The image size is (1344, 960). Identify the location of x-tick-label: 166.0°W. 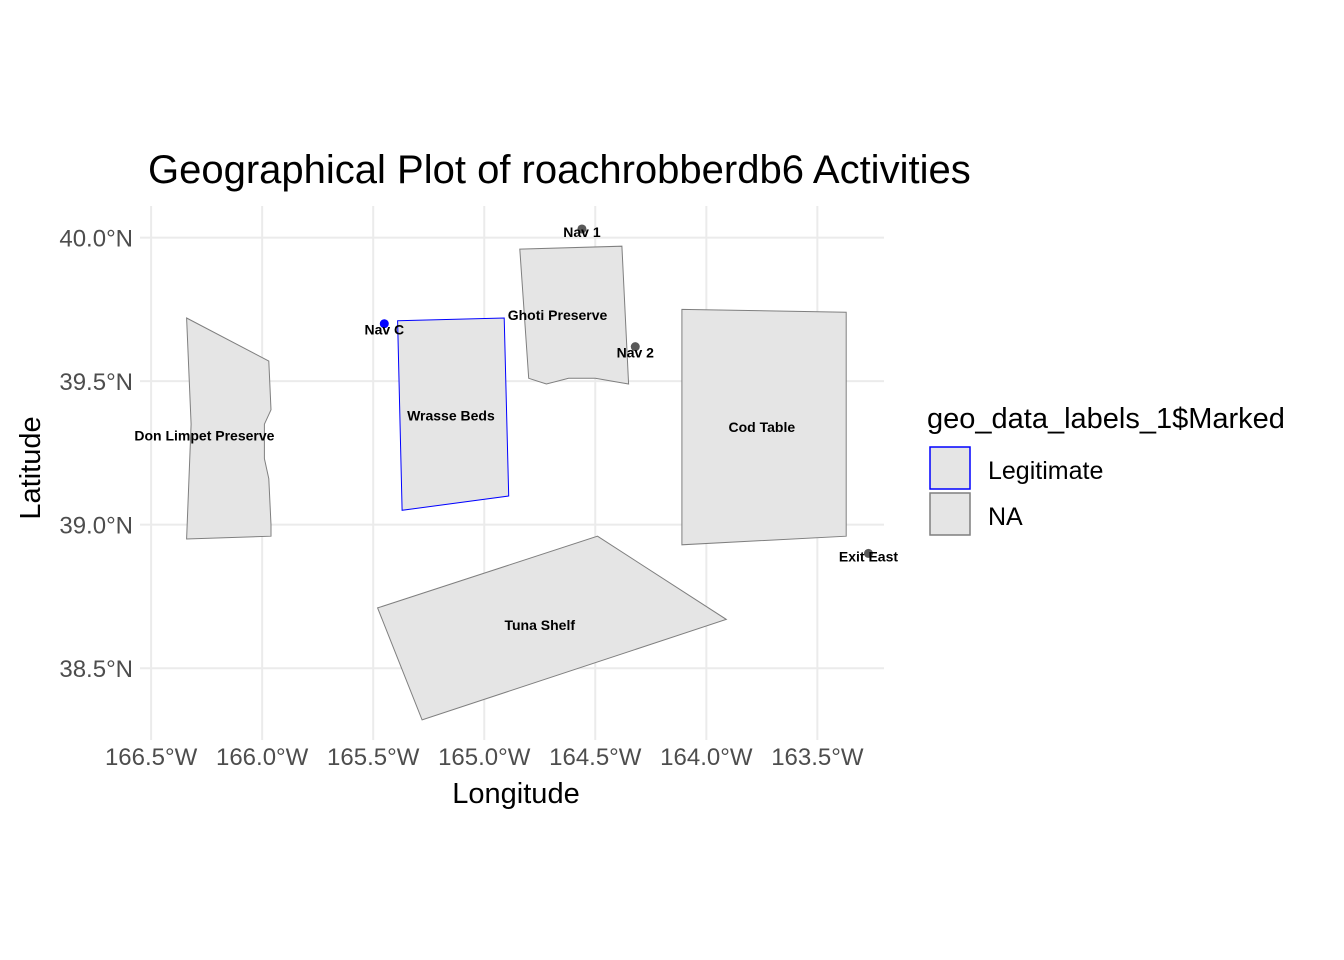
(262, 757).